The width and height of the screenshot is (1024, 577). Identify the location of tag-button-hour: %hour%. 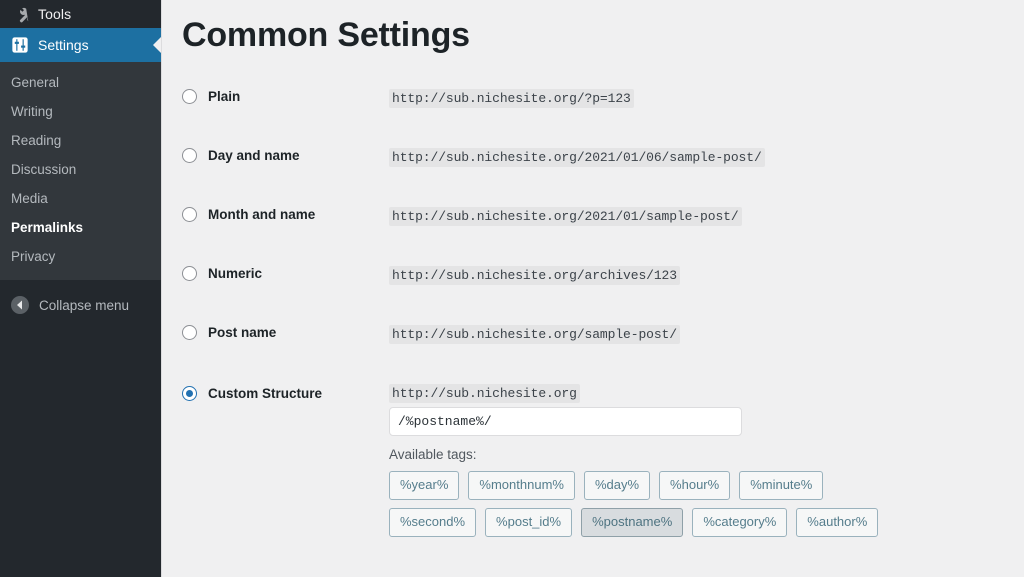
(695, 485).